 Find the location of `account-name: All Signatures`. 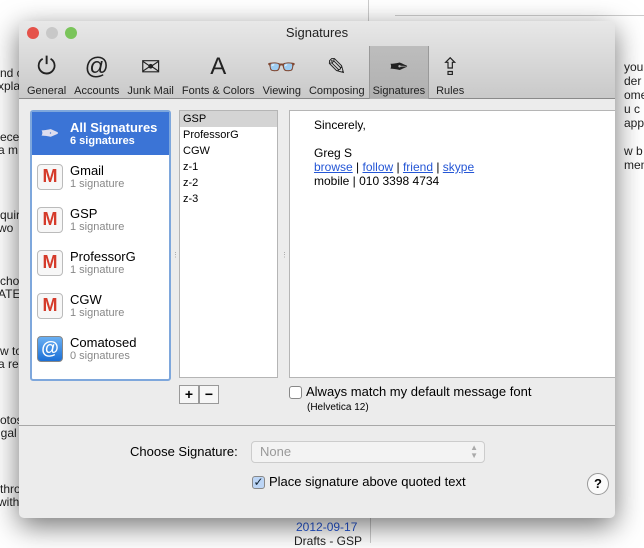

account-name: All Signatures is located at coordinates (114, 127).